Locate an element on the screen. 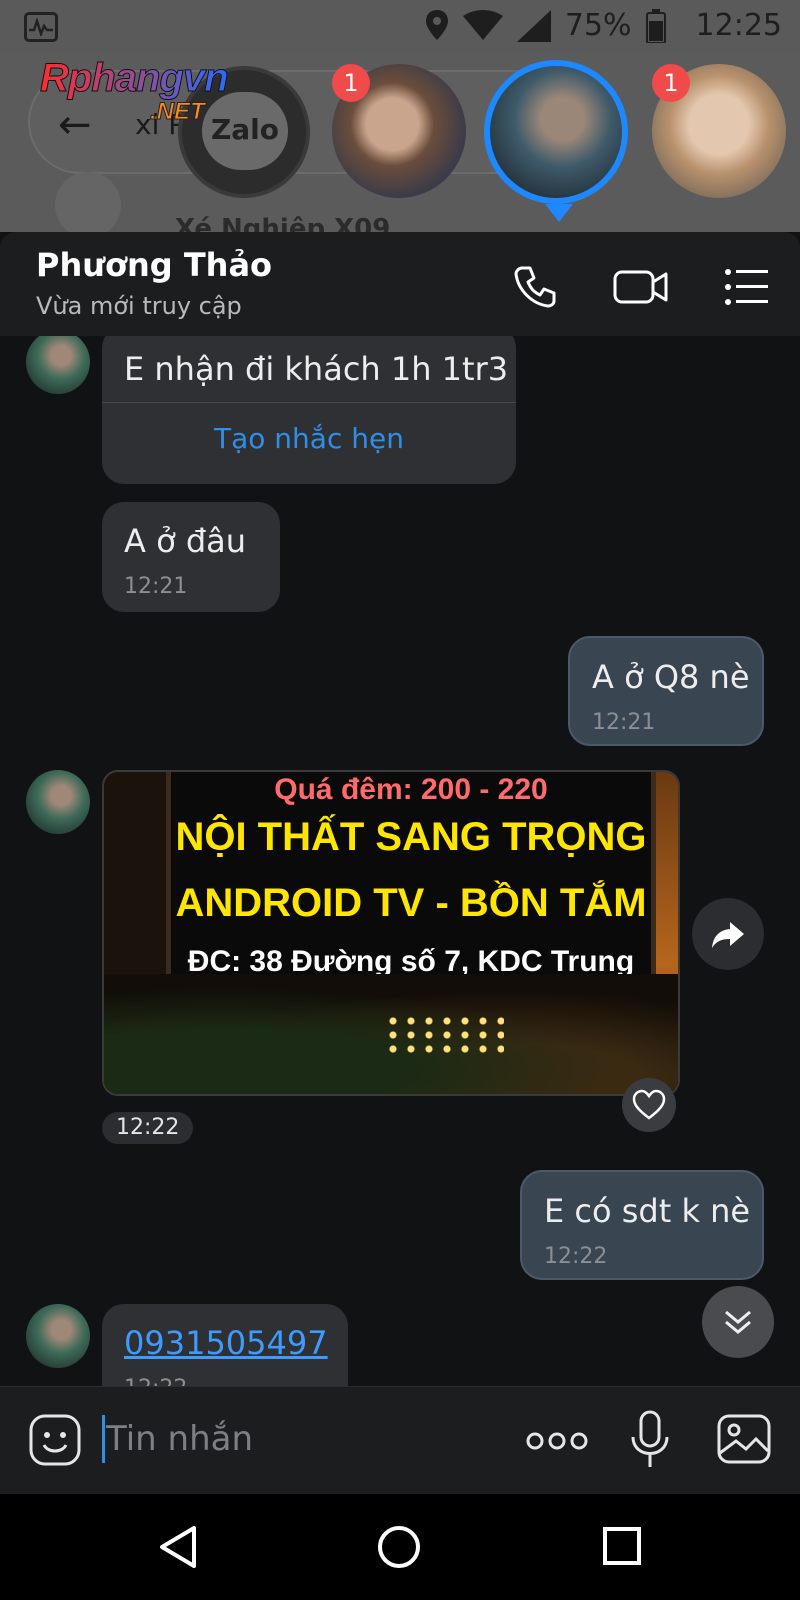 The height and width of the screenshot is (1600, 800). heart-icon is located at coordinates (649, 1104).